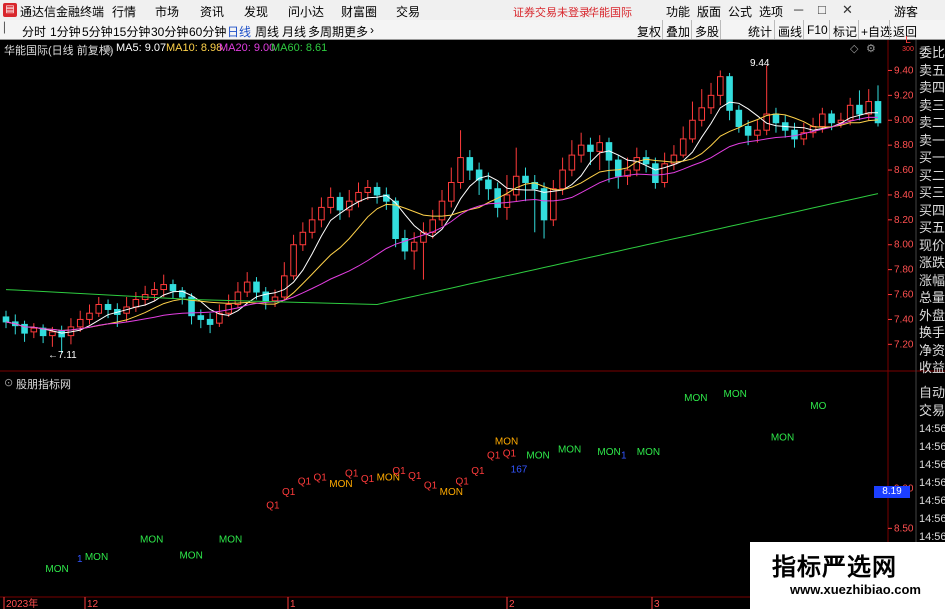 Image resolution: width=945 pixels, height=609 pixels. What do you see at coordinates (932, 192) in the screenshot?
I see `side-label: 买三` at bounding box center [932, 192].